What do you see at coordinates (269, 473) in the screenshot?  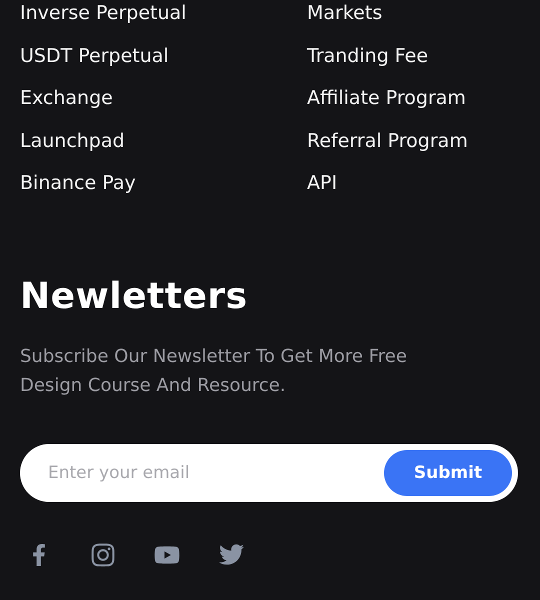 I see `email-field: Enter your email Submit` at bounding box center [269, 473].